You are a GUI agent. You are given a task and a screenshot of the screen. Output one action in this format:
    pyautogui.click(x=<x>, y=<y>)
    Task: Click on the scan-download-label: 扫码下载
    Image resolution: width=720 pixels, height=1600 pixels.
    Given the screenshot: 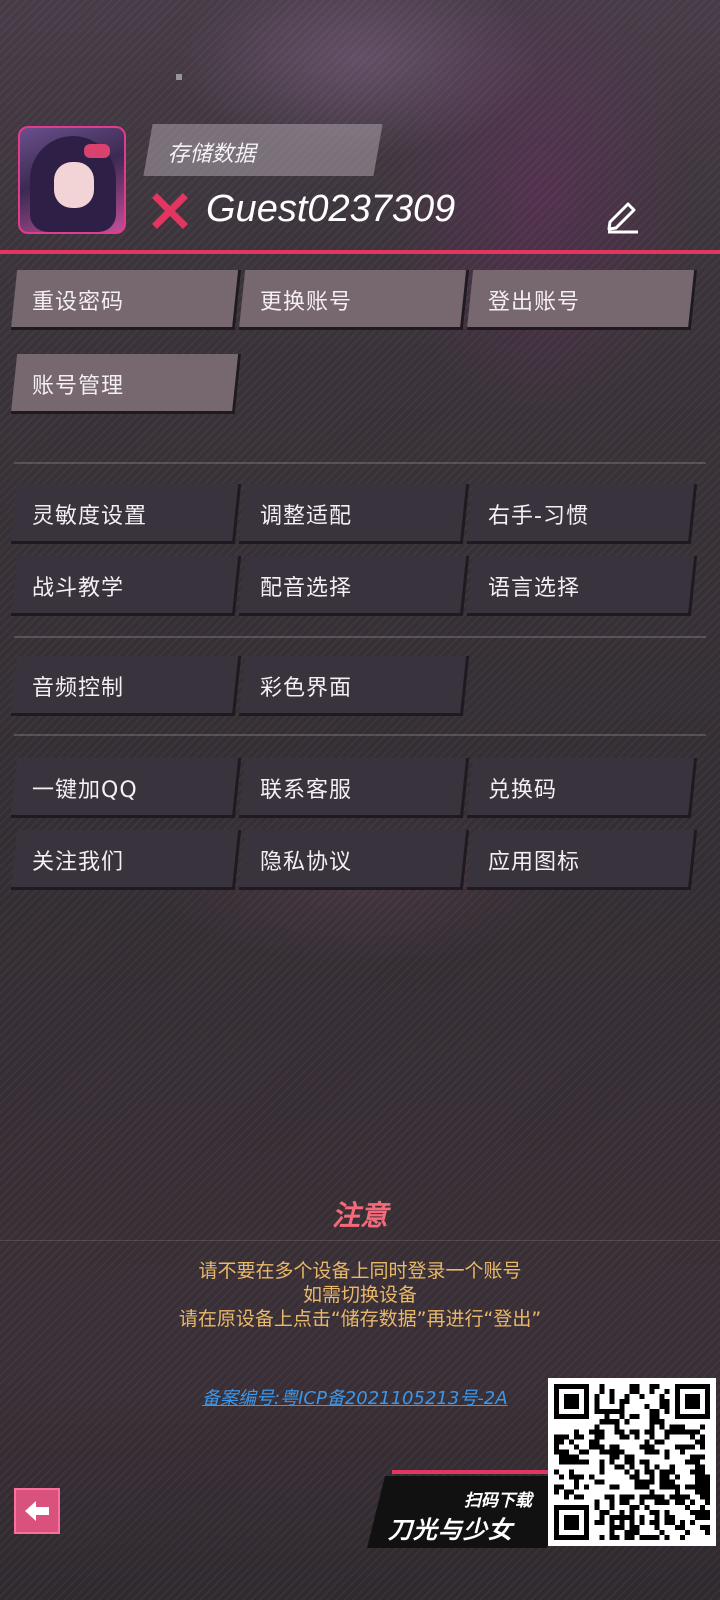 What is the action you would take?
    pyautogui.click(x=498, y=1501)
    